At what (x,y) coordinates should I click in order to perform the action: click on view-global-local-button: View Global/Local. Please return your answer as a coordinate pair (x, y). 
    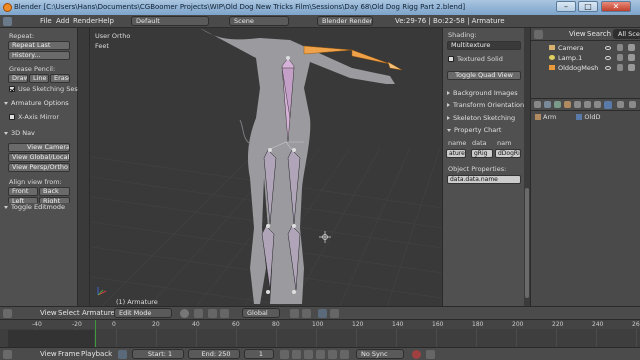
    Looking at the image, I should click on (39, 157).